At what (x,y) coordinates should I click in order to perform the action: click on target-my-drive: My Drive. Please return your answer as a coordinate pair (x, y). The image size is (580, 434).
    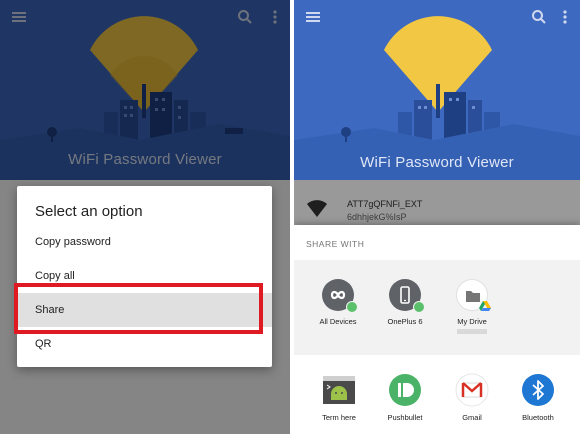
    Looking at the image, I should click on (472, 306).